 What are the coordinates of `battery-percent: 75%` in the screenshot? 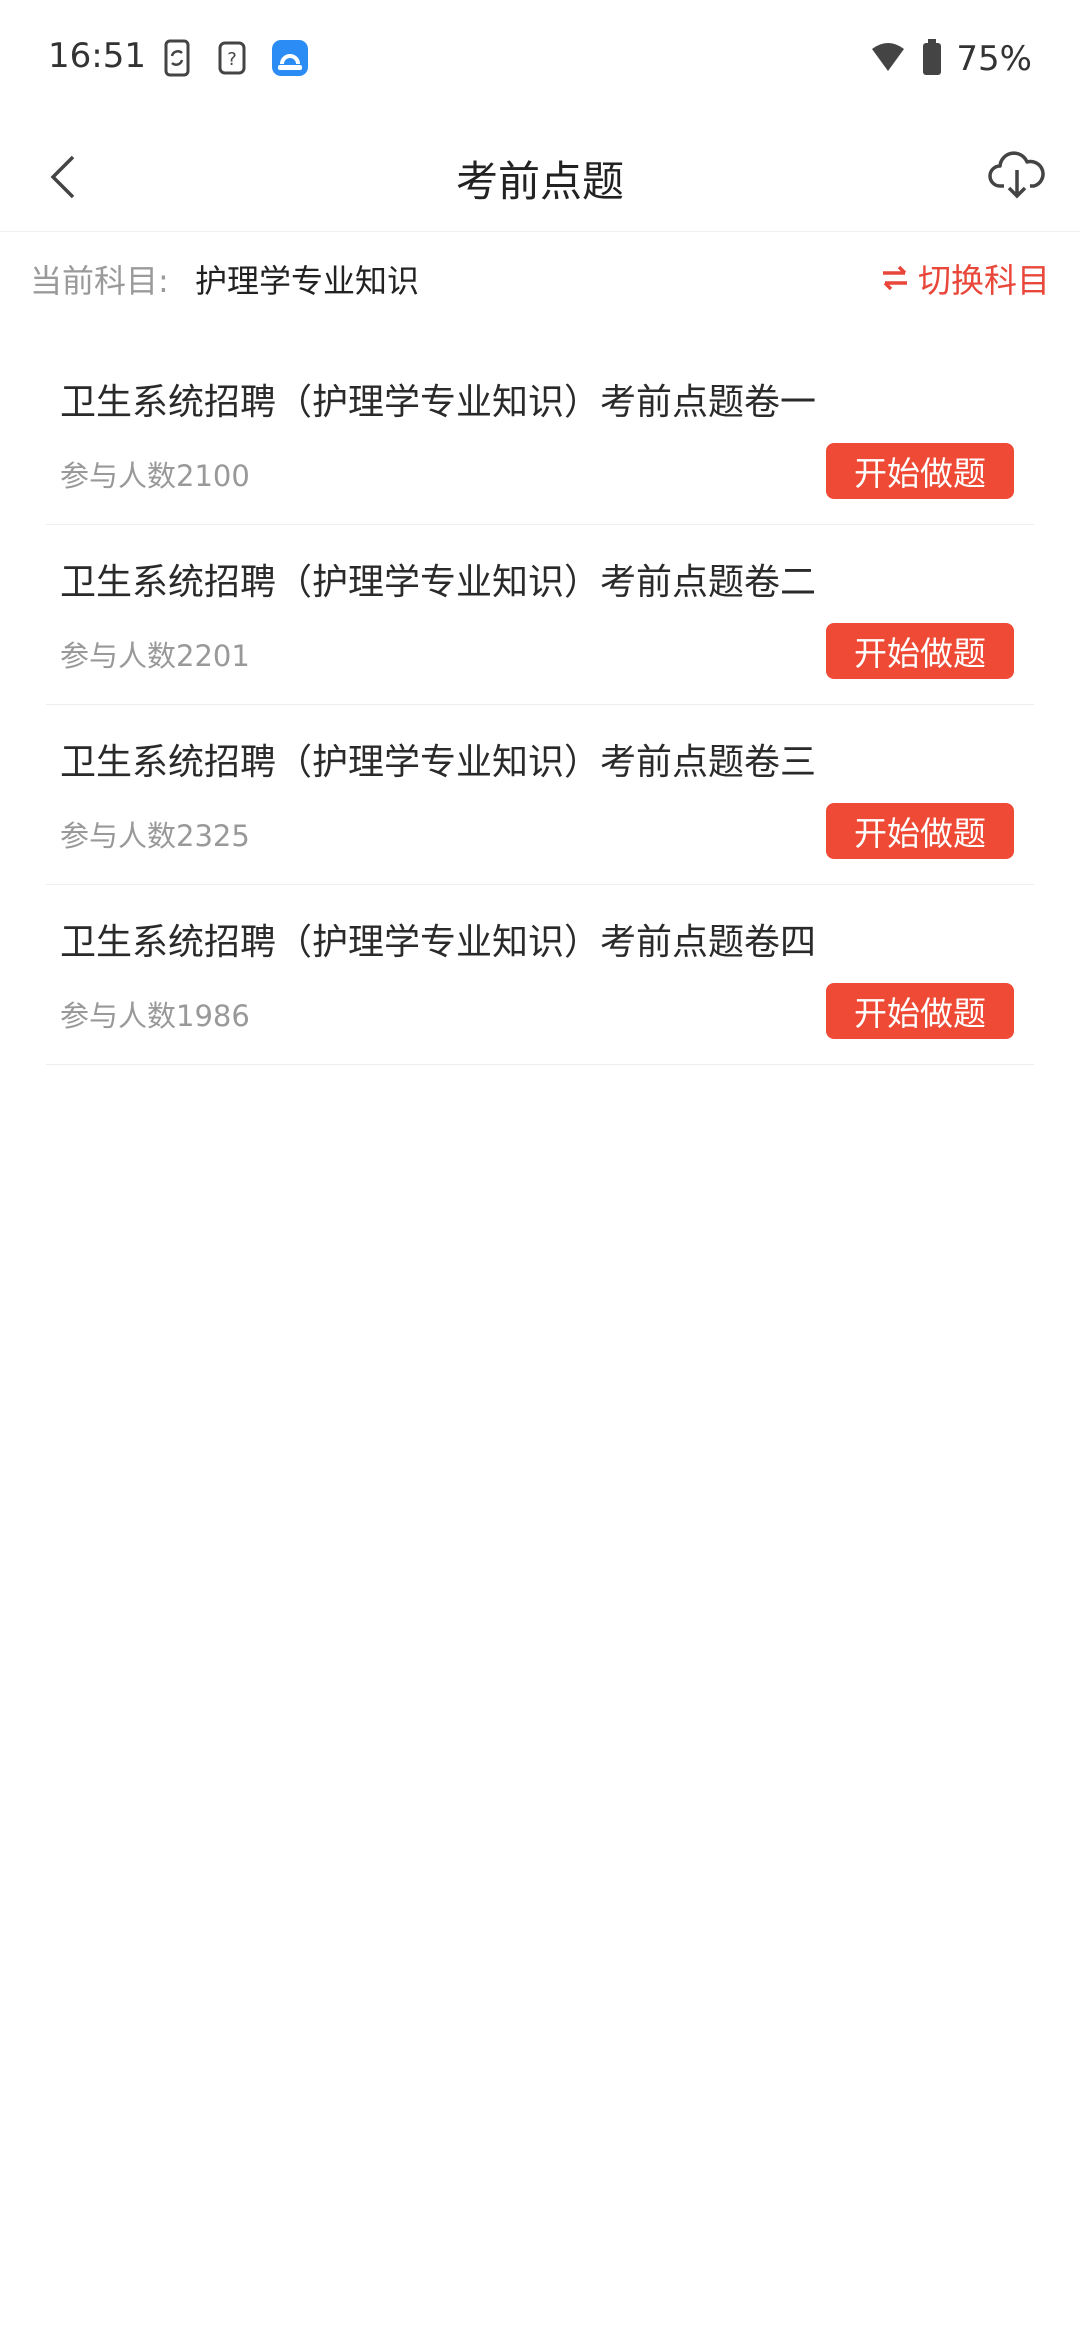 It's located at (994, 59).